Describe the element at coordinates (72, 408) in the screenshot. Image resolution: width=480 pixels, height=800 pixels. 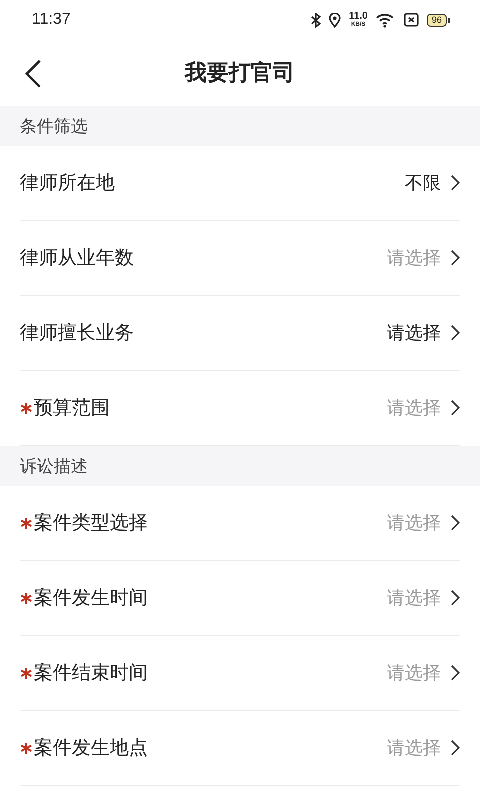
I see `row-label: 预算范围` at that location.